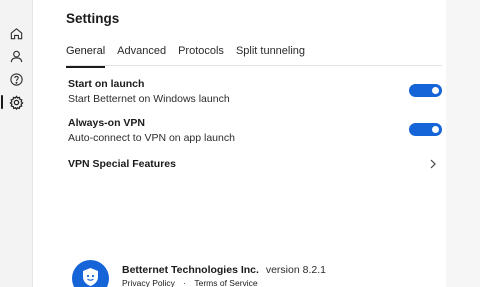 This screenshot has width=480, height=287. Describe the element at coordinates (190, 270) in the screenshot. I see `company-name: Betternet Technologies Inc.` at that location.